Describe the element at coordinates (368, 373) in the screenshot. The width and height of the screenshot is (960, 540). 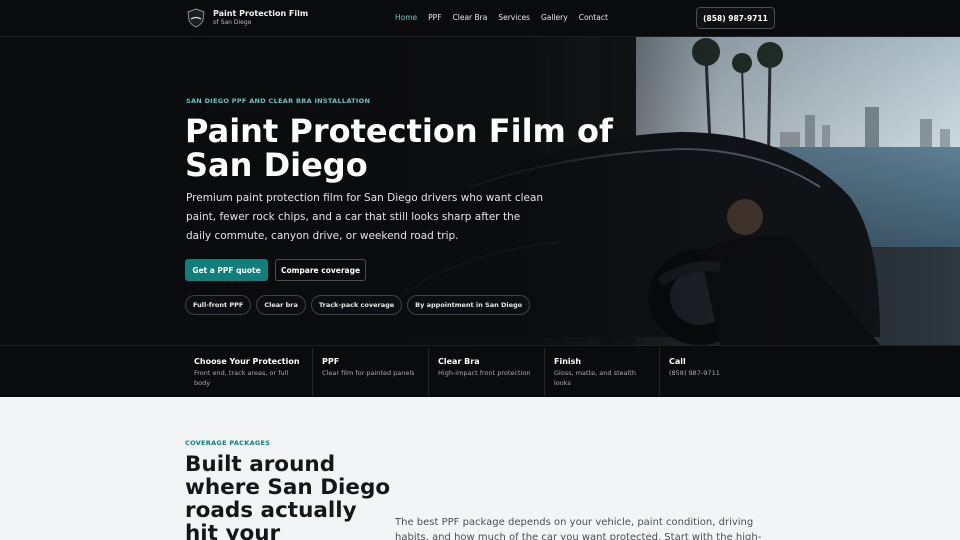
I see `strip-item-sub: Clear film for painted panels` at that location.